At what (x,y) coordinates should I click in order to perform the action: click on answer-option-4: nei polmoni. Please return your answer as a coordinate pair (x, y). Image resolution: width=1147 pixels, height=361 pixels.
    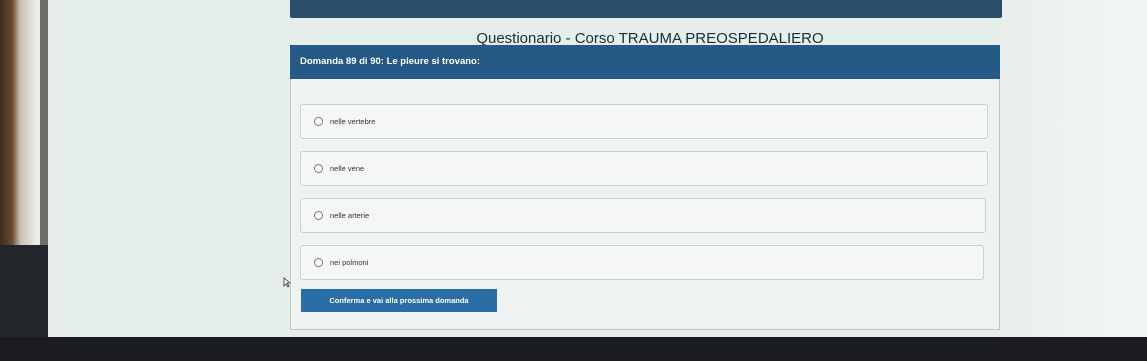
    Looking at the image, I should click on (642, 262).